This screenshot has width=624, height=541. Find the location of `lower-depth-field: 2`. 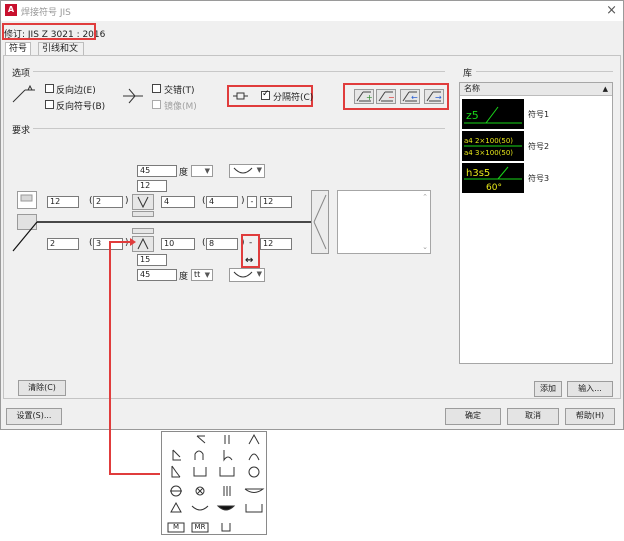

lower-depth-field: 2 is located at coordinates (63, 244).